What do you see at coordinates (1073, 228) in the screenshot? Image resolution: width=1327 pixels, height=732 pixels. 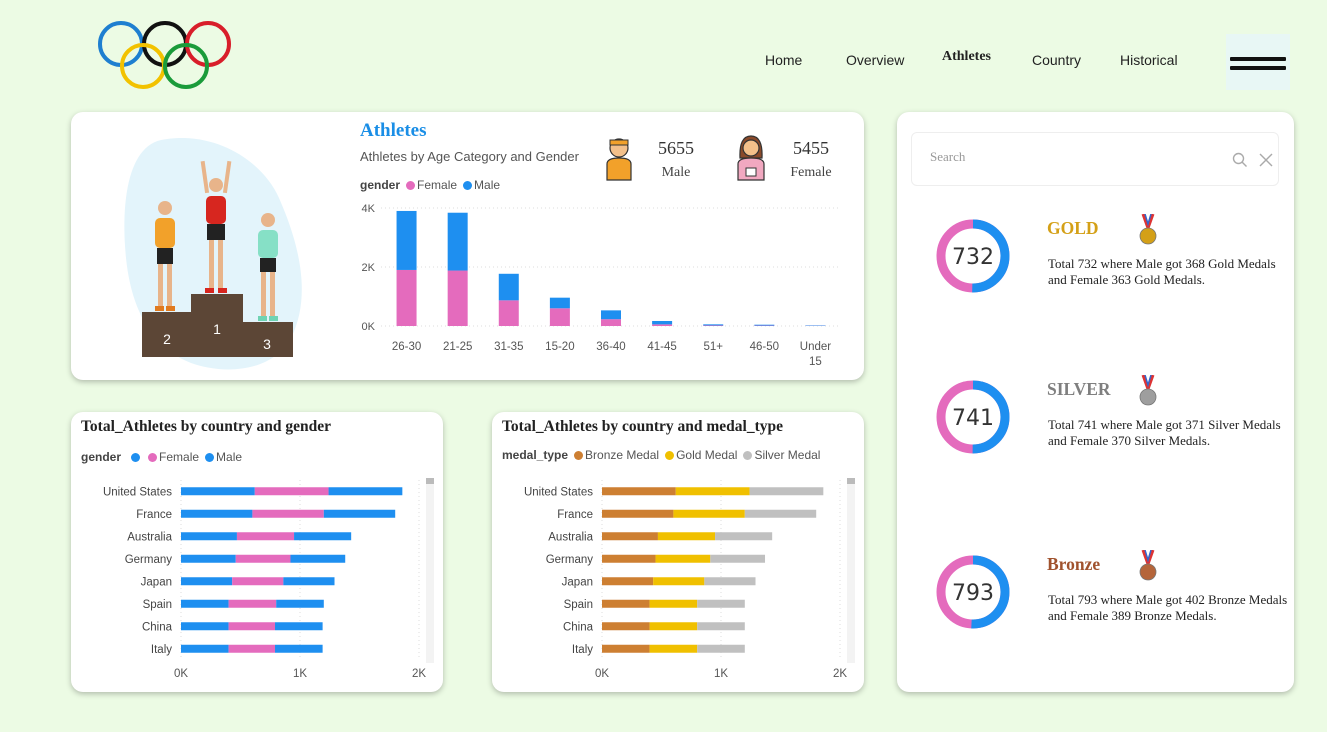 I see `medal-name-gold: GOLD` at bounding box center [1073, 228].